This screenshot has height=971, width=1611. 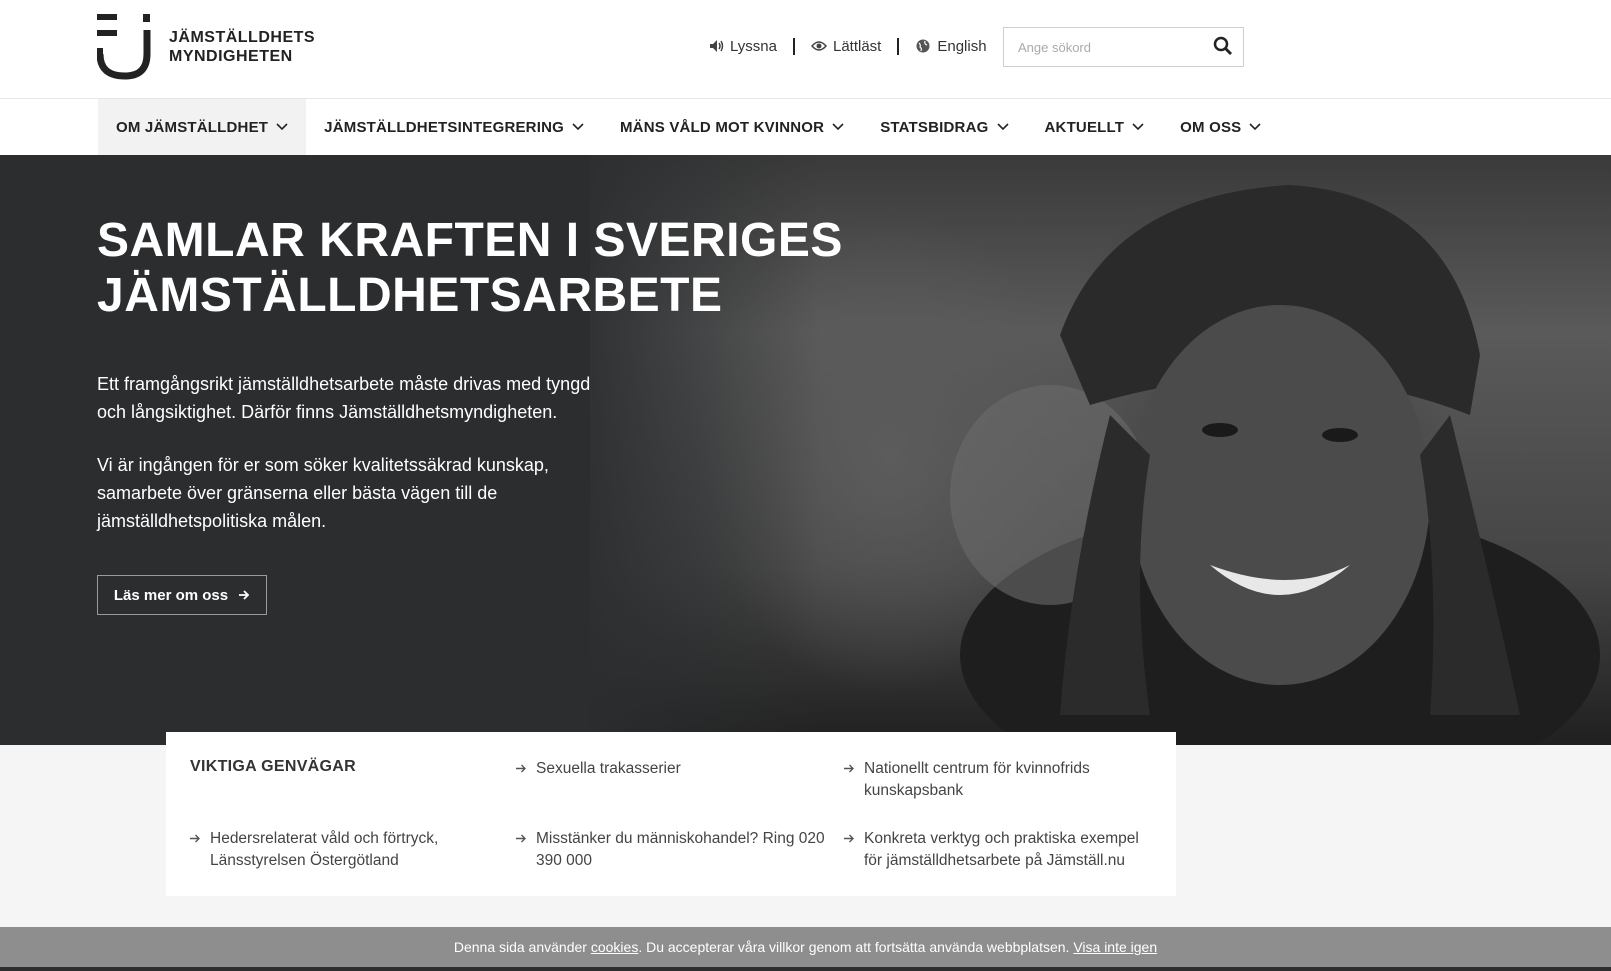 I want to click on hero-title-line-2: JÄMSTÄLLDHETSARBETE, so click(x=410, y=295).